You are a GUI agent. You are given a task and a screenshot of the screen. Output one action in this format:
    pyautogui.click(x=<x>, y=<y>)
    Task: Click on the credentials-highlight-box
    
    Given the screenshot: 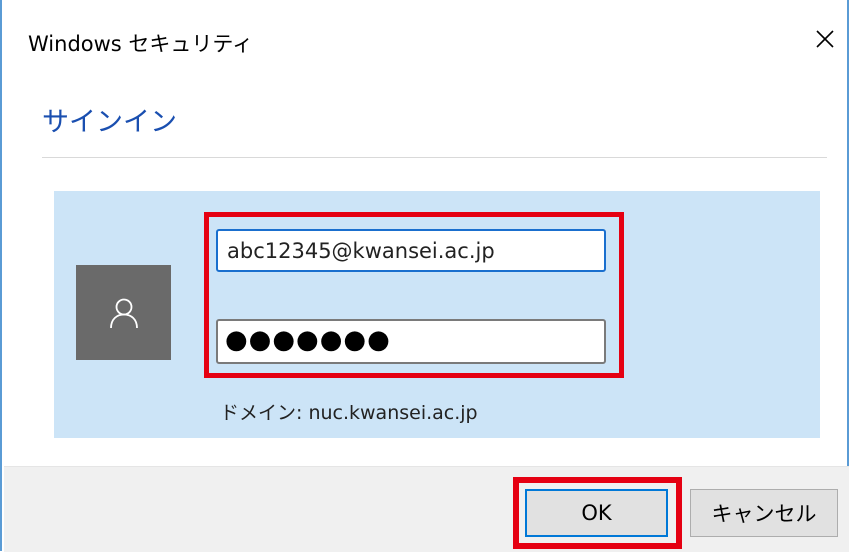 What is the action you would take?
    pyautogui.click(x=414, y=295)
    